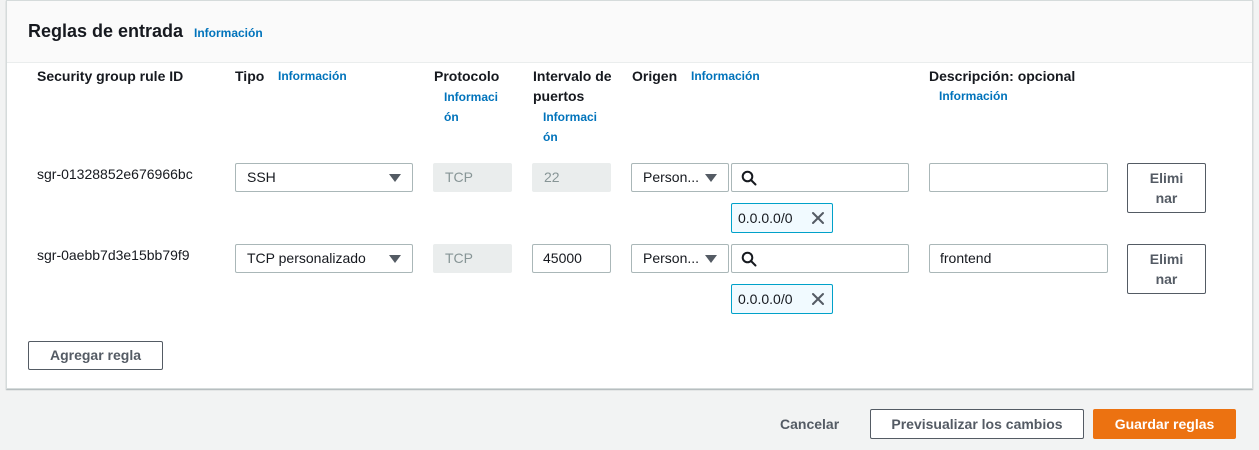  What do you see at coordinates (977, 424) in the screenshot?
I see `preview-changes-button: Previsualizar los cambios` at bounding box center [977, 424].